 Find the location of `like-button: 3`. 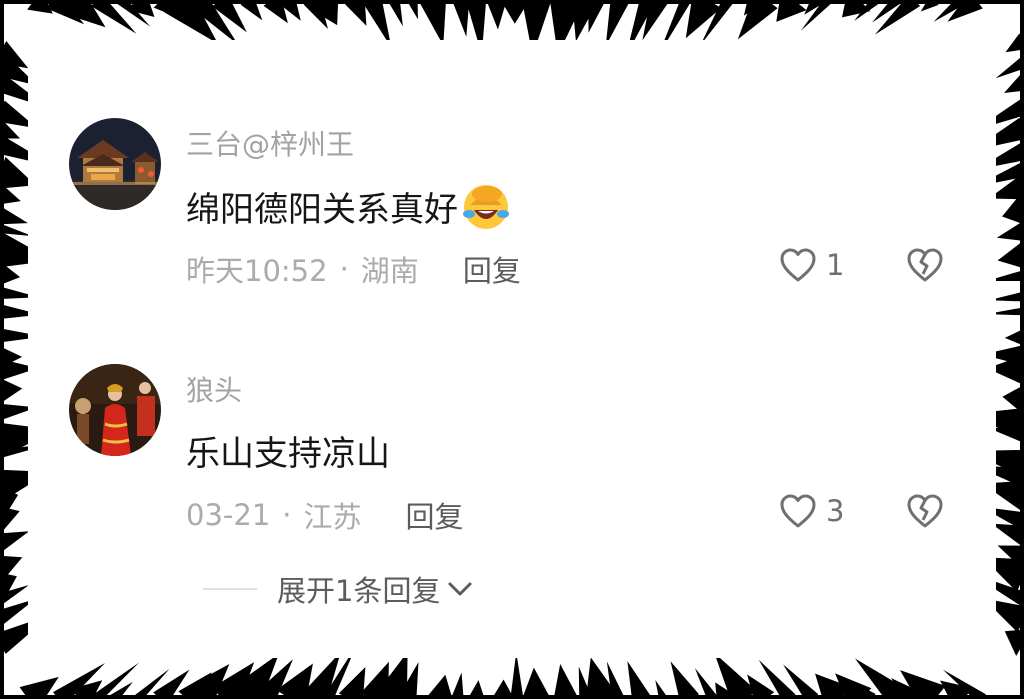

like-button: 3 is located at coordinates (811, 511).